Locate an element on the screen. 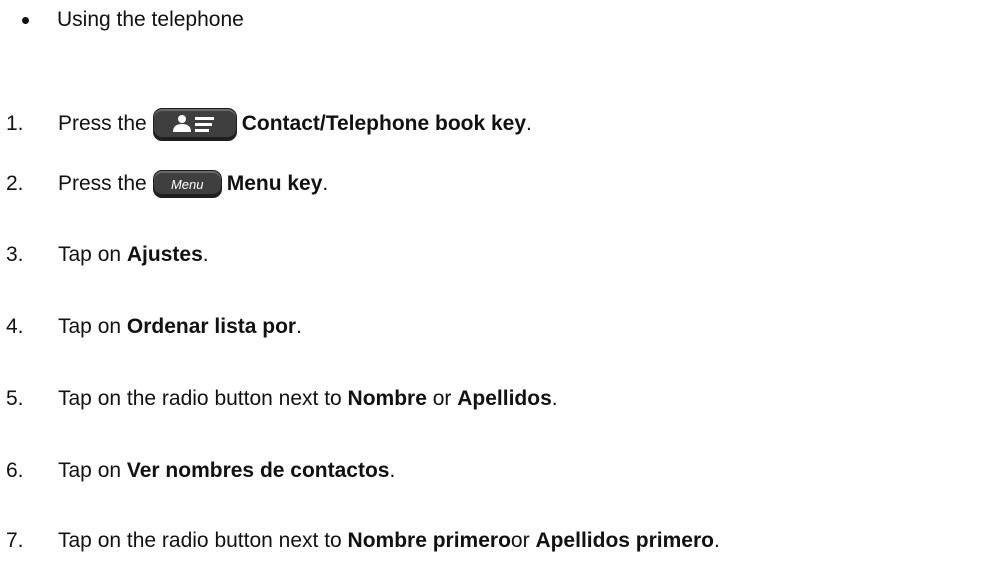  step-number: 6. is located at coordinates (15, 470).